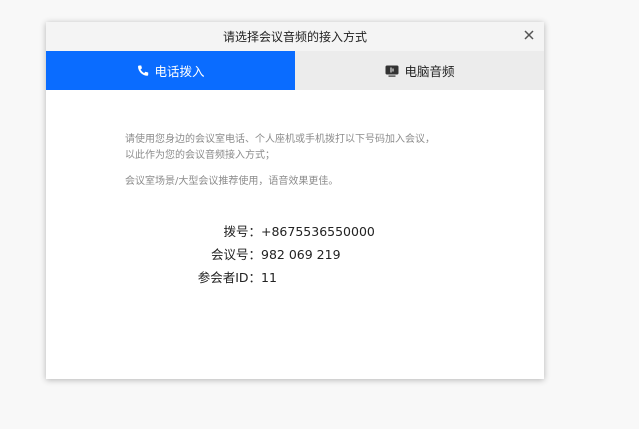  Describe the element at coordinates (179, 71) in the screenshot. I see `tab-phone-label: 电话拨入` at that location.